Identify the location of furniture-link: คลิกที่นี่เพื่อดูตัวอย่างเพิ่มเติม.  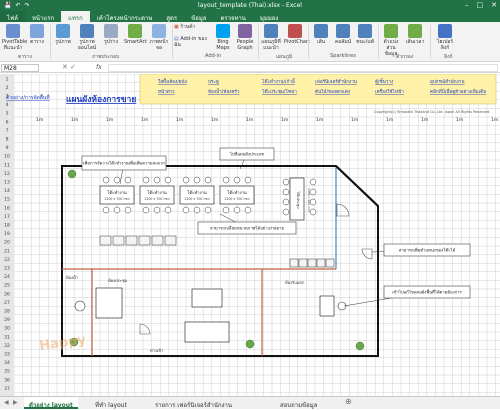
(458, 91).